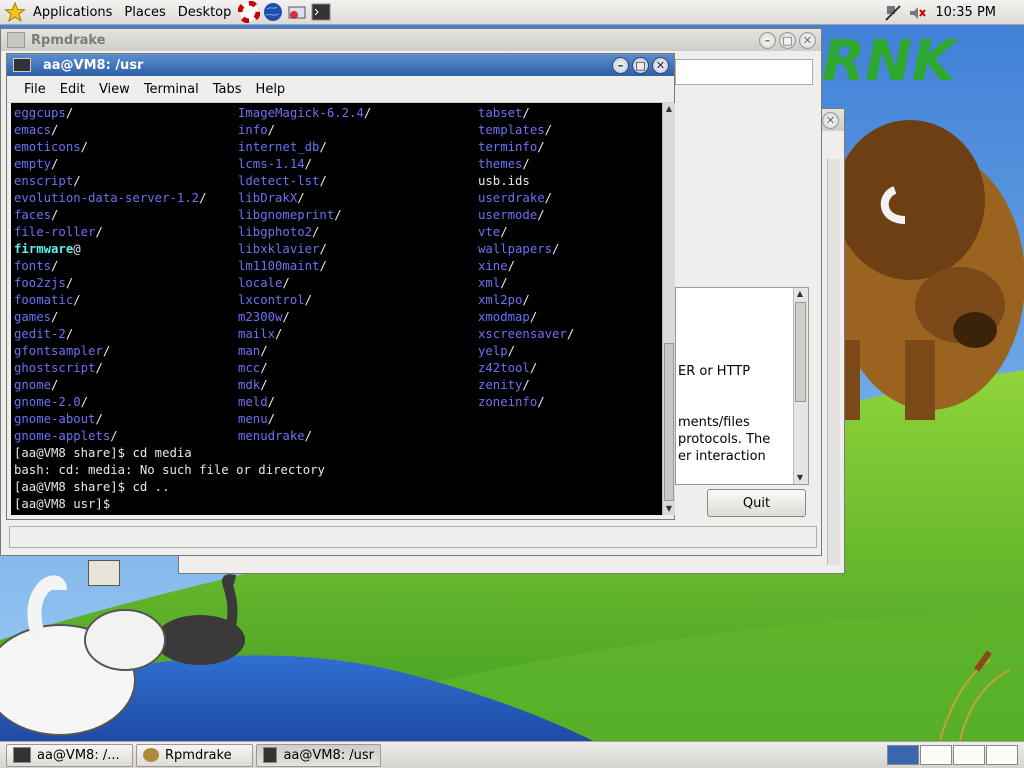 The height and width of the screenshot is (768, 1024). Describe the element at coordinates (44, 300) in the screenshot. I see `entry-name: foomatic` at that location.